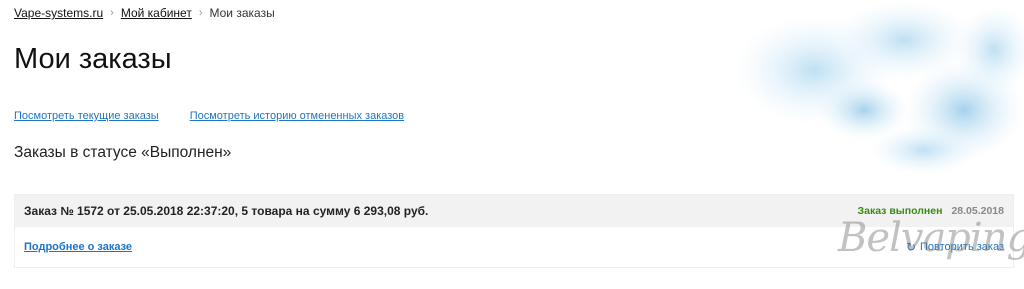  What do you see at coordinates (931, 238) in the screenshot?
I see `watermark: Belvaping.com` at bounding box center [931, 238].